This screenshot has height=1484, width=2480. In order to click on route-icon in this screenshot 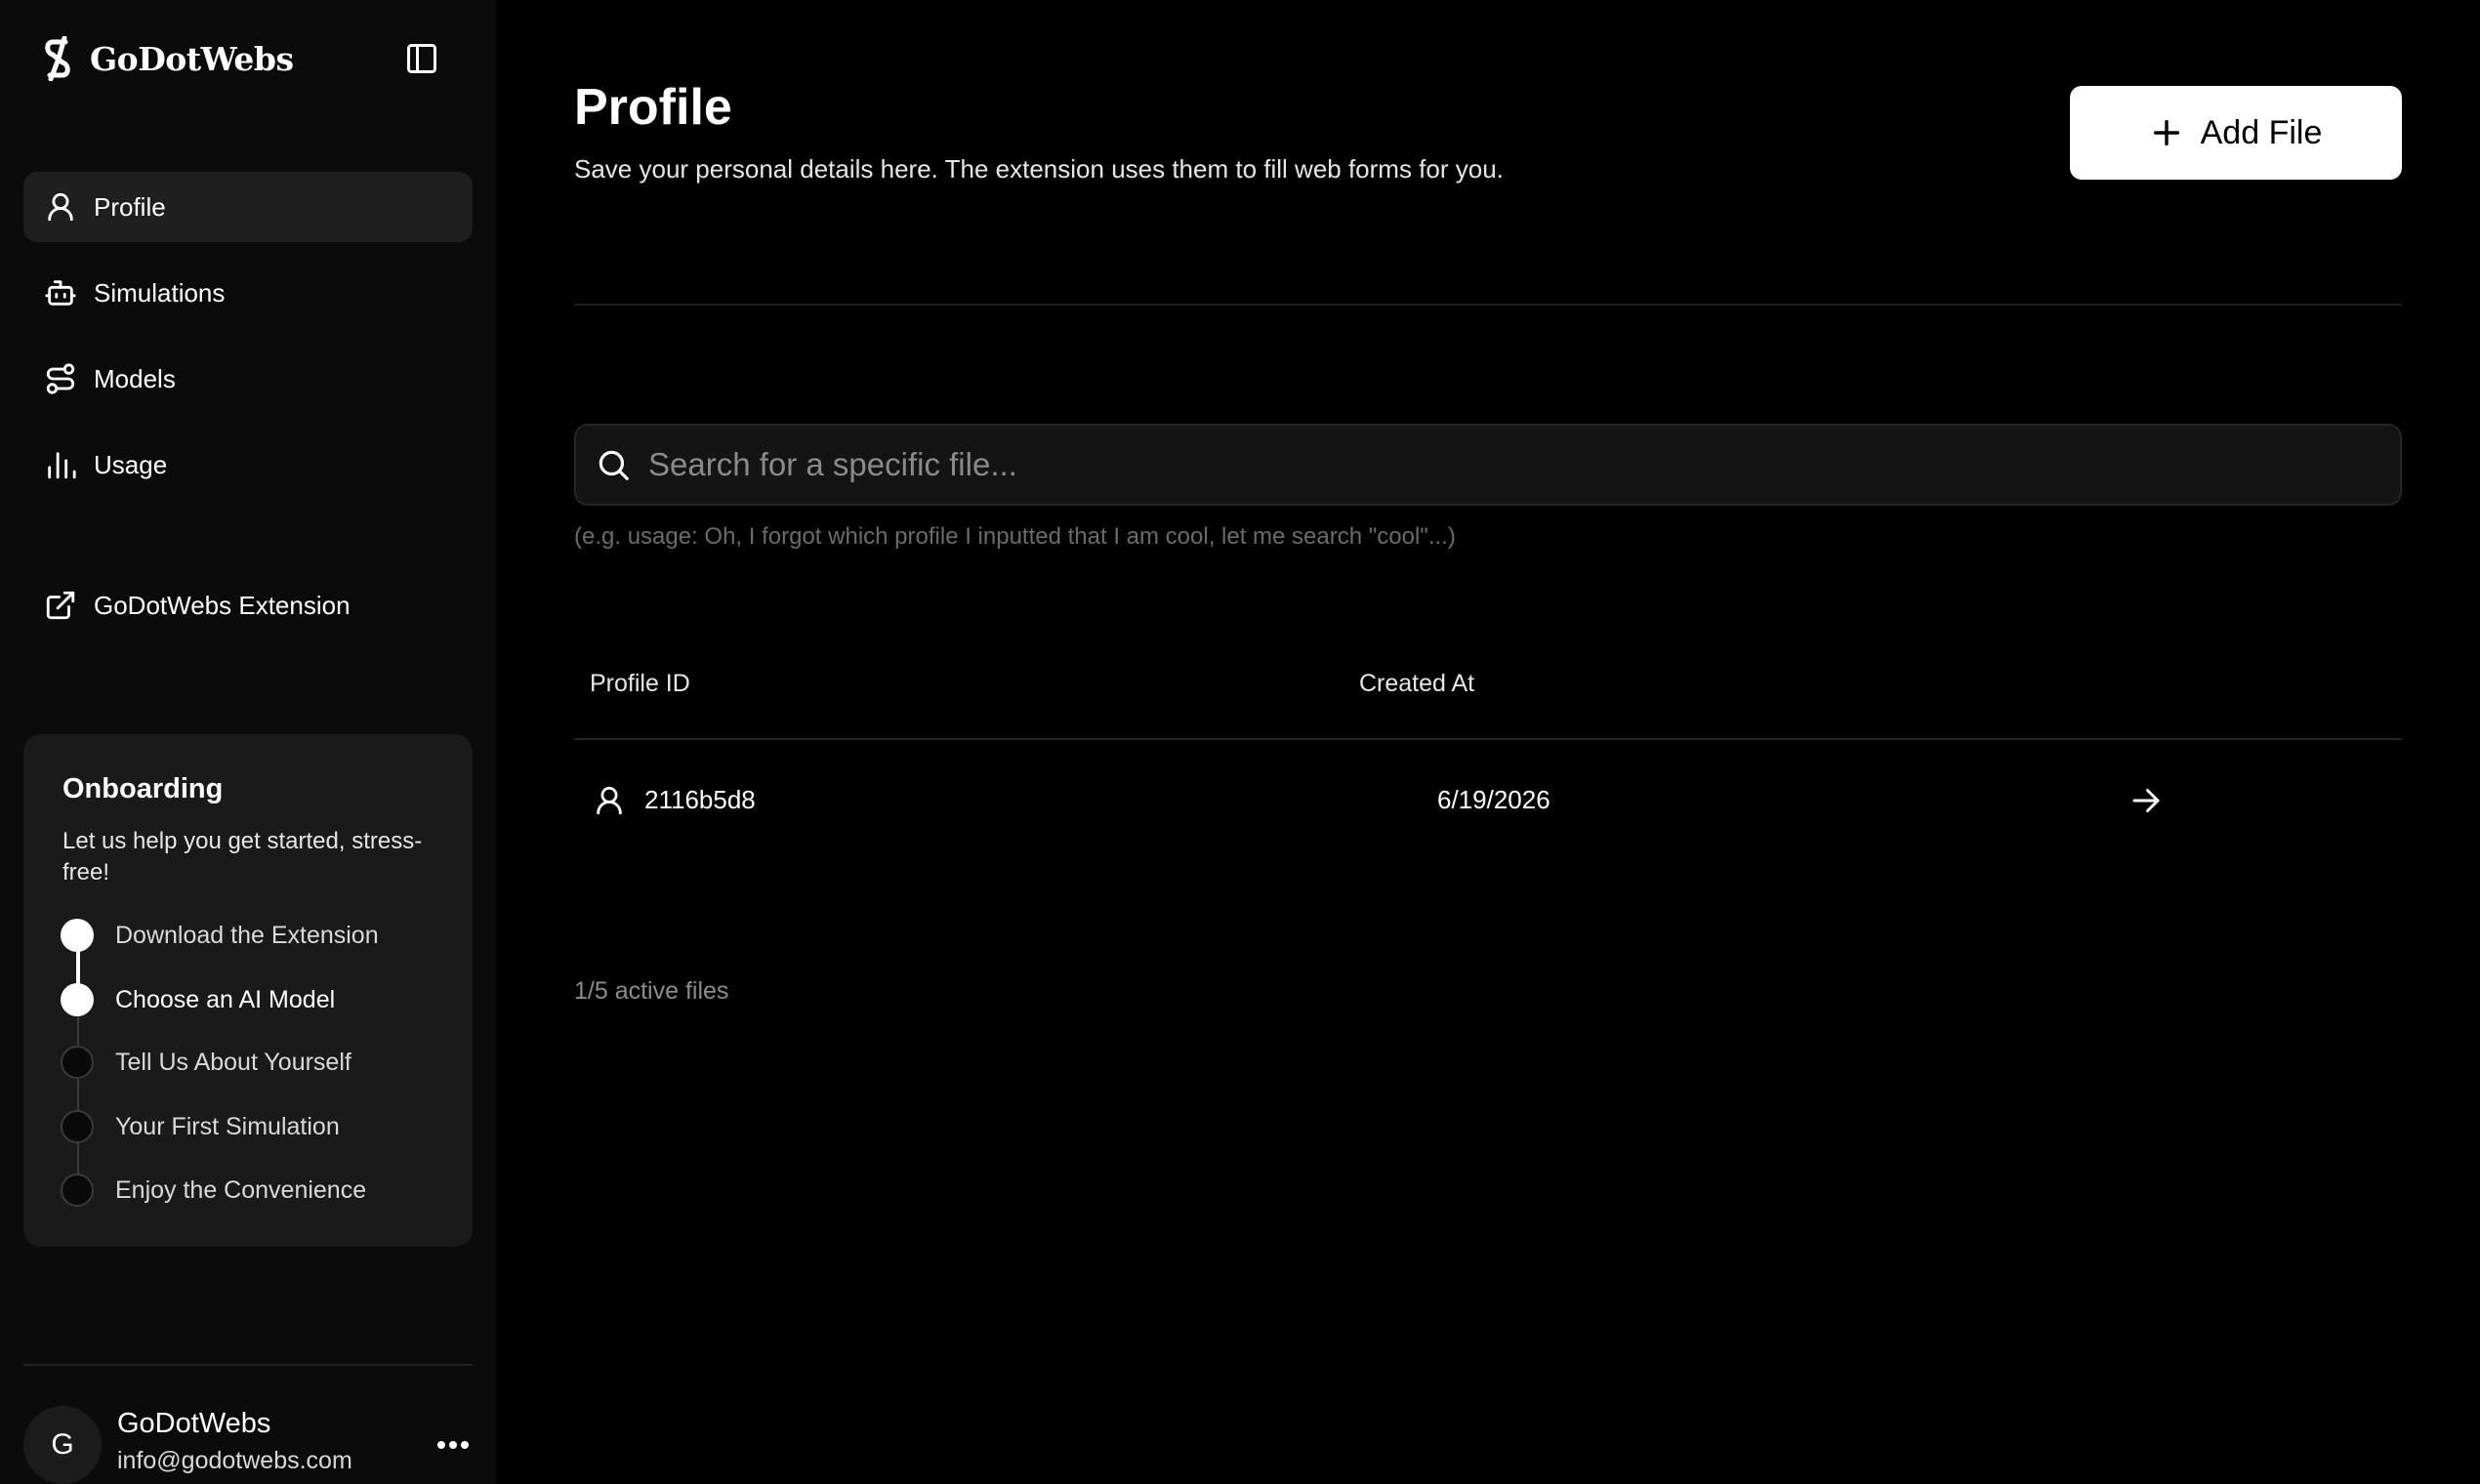, I will do `click(60, 378)`.